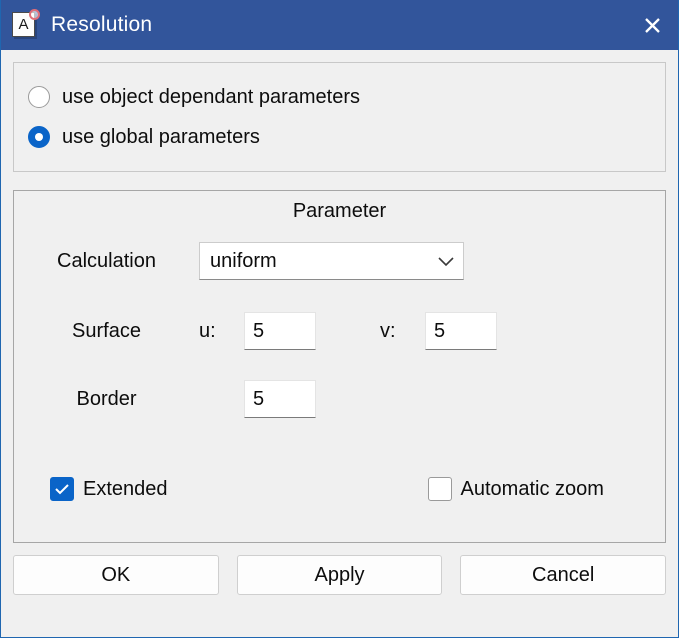 The image size is (679, 638). Describe the element at coordinates (102, 24) in the screenshot. I see `window-title: Resolution` at that location.